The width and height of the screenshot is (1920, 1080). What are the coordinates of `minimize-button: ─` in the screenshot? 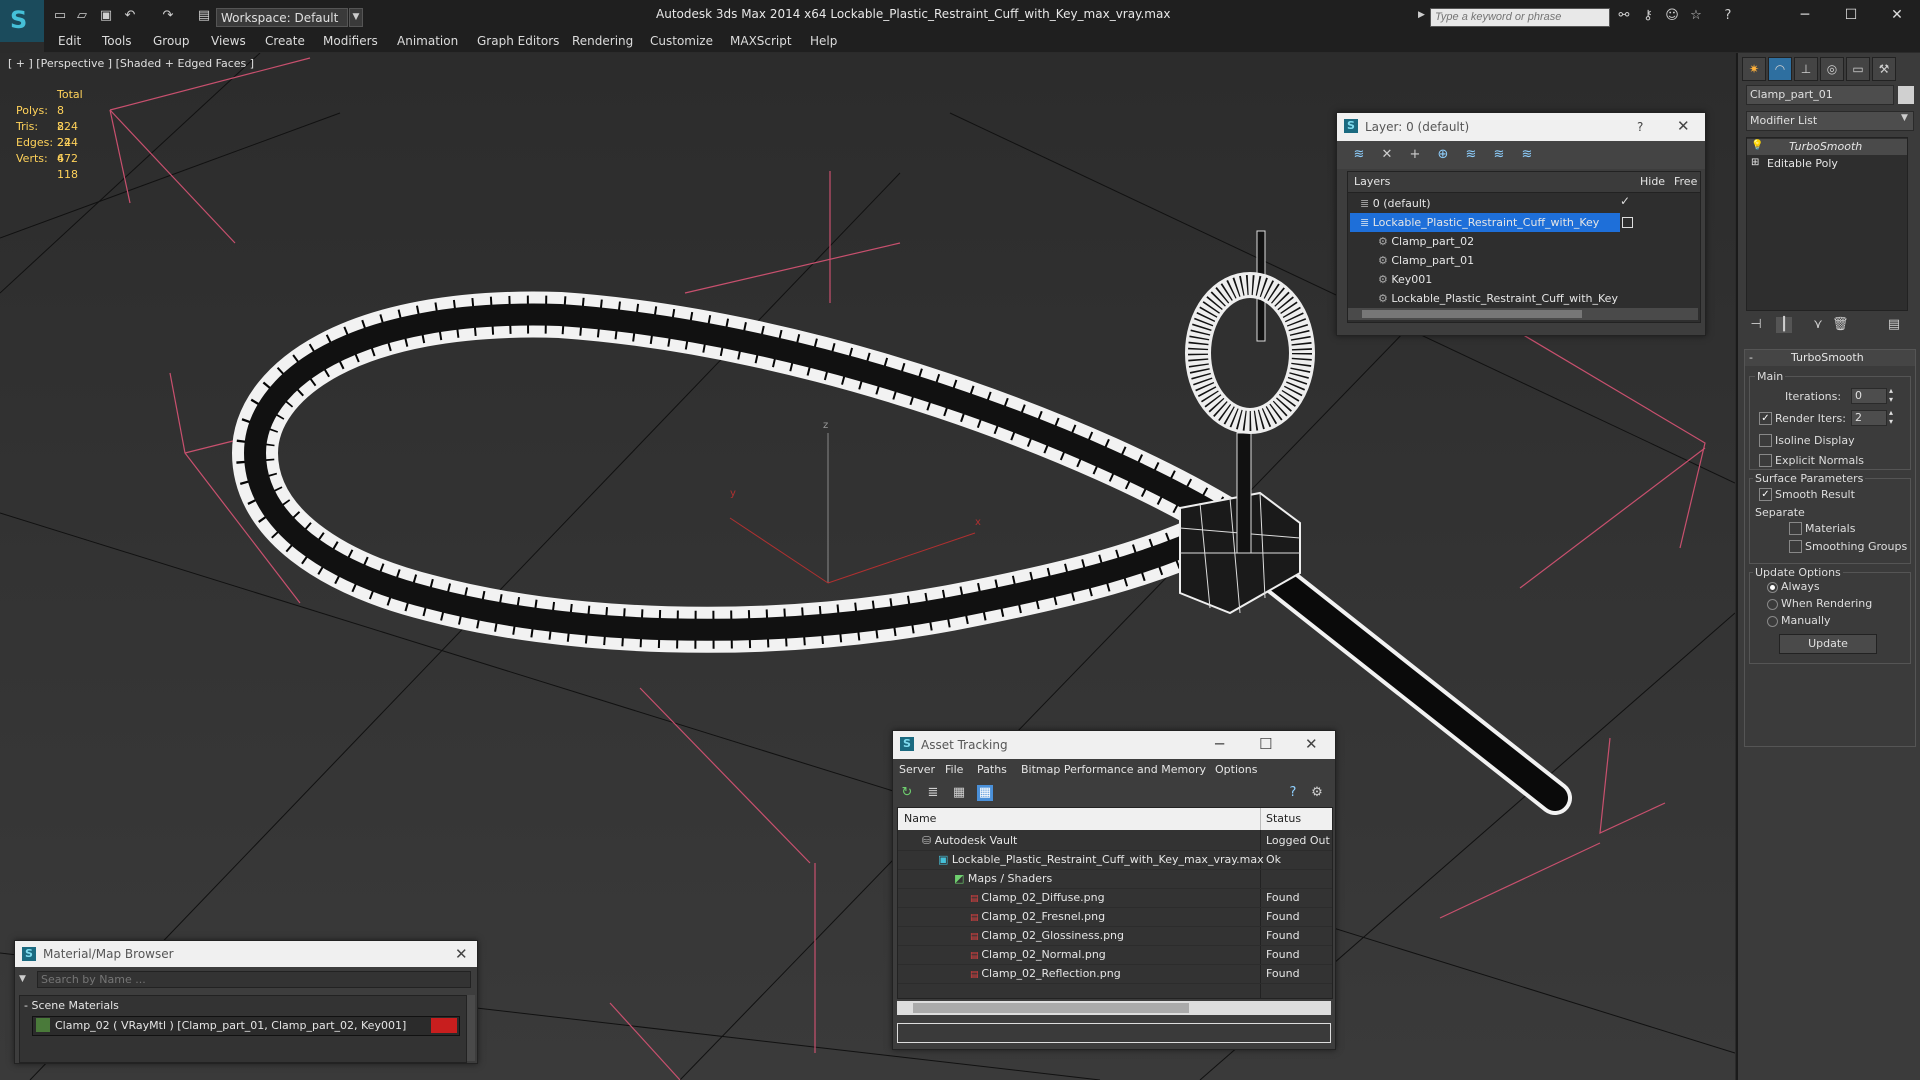 It's located at (1805, 15).